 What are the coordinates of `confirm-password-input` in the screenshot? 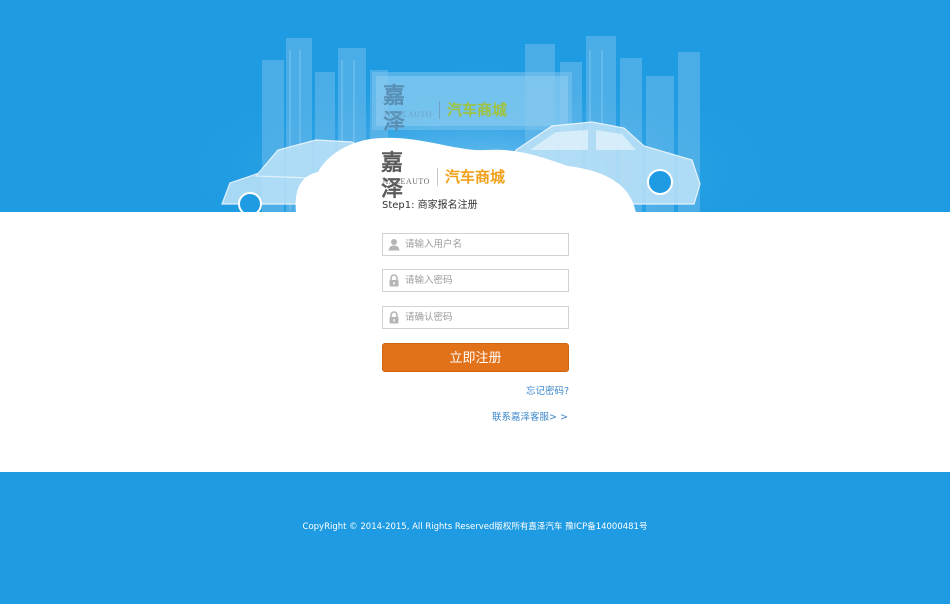 It's located at (485, 317).